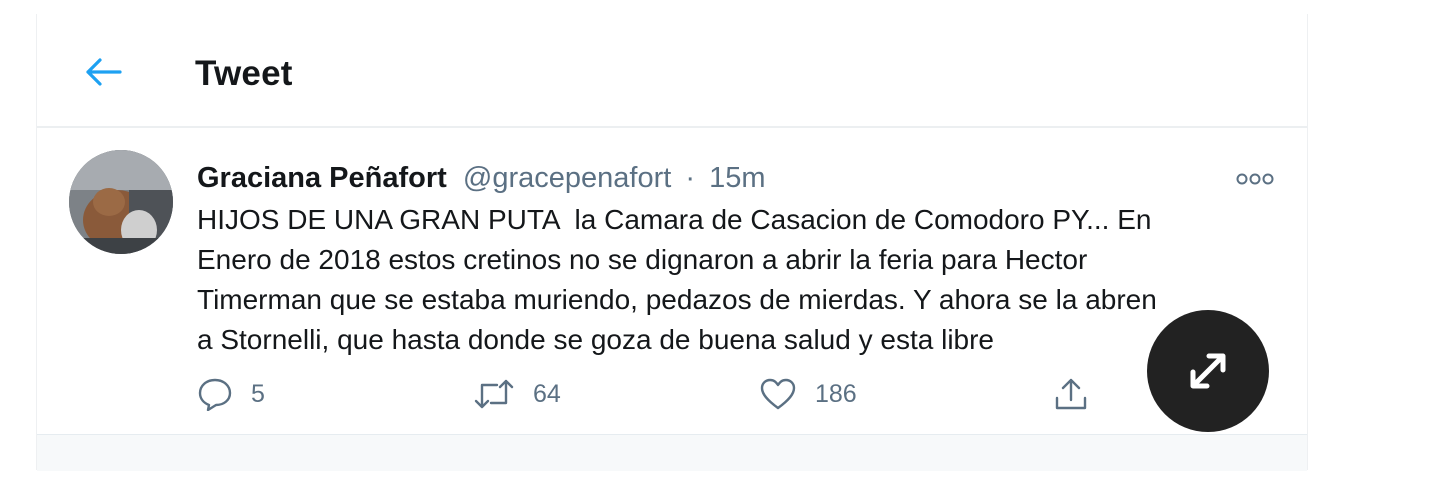 The image size is (1440, 494). I want to click on author-handle: @gracepenafort, so click(567, 178).